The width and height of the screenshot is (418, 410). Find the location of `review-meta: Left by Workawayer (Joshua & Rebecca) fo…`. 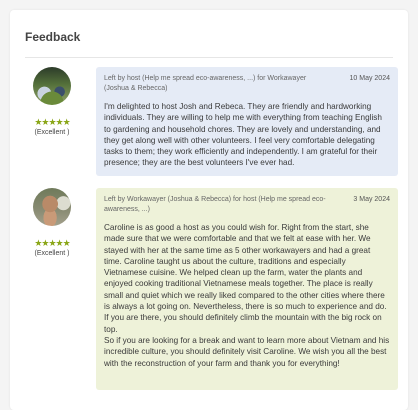

review-meta: Left by Workawayer (Joshua & Rebecca) fo… is located at coordinates (247, 205).